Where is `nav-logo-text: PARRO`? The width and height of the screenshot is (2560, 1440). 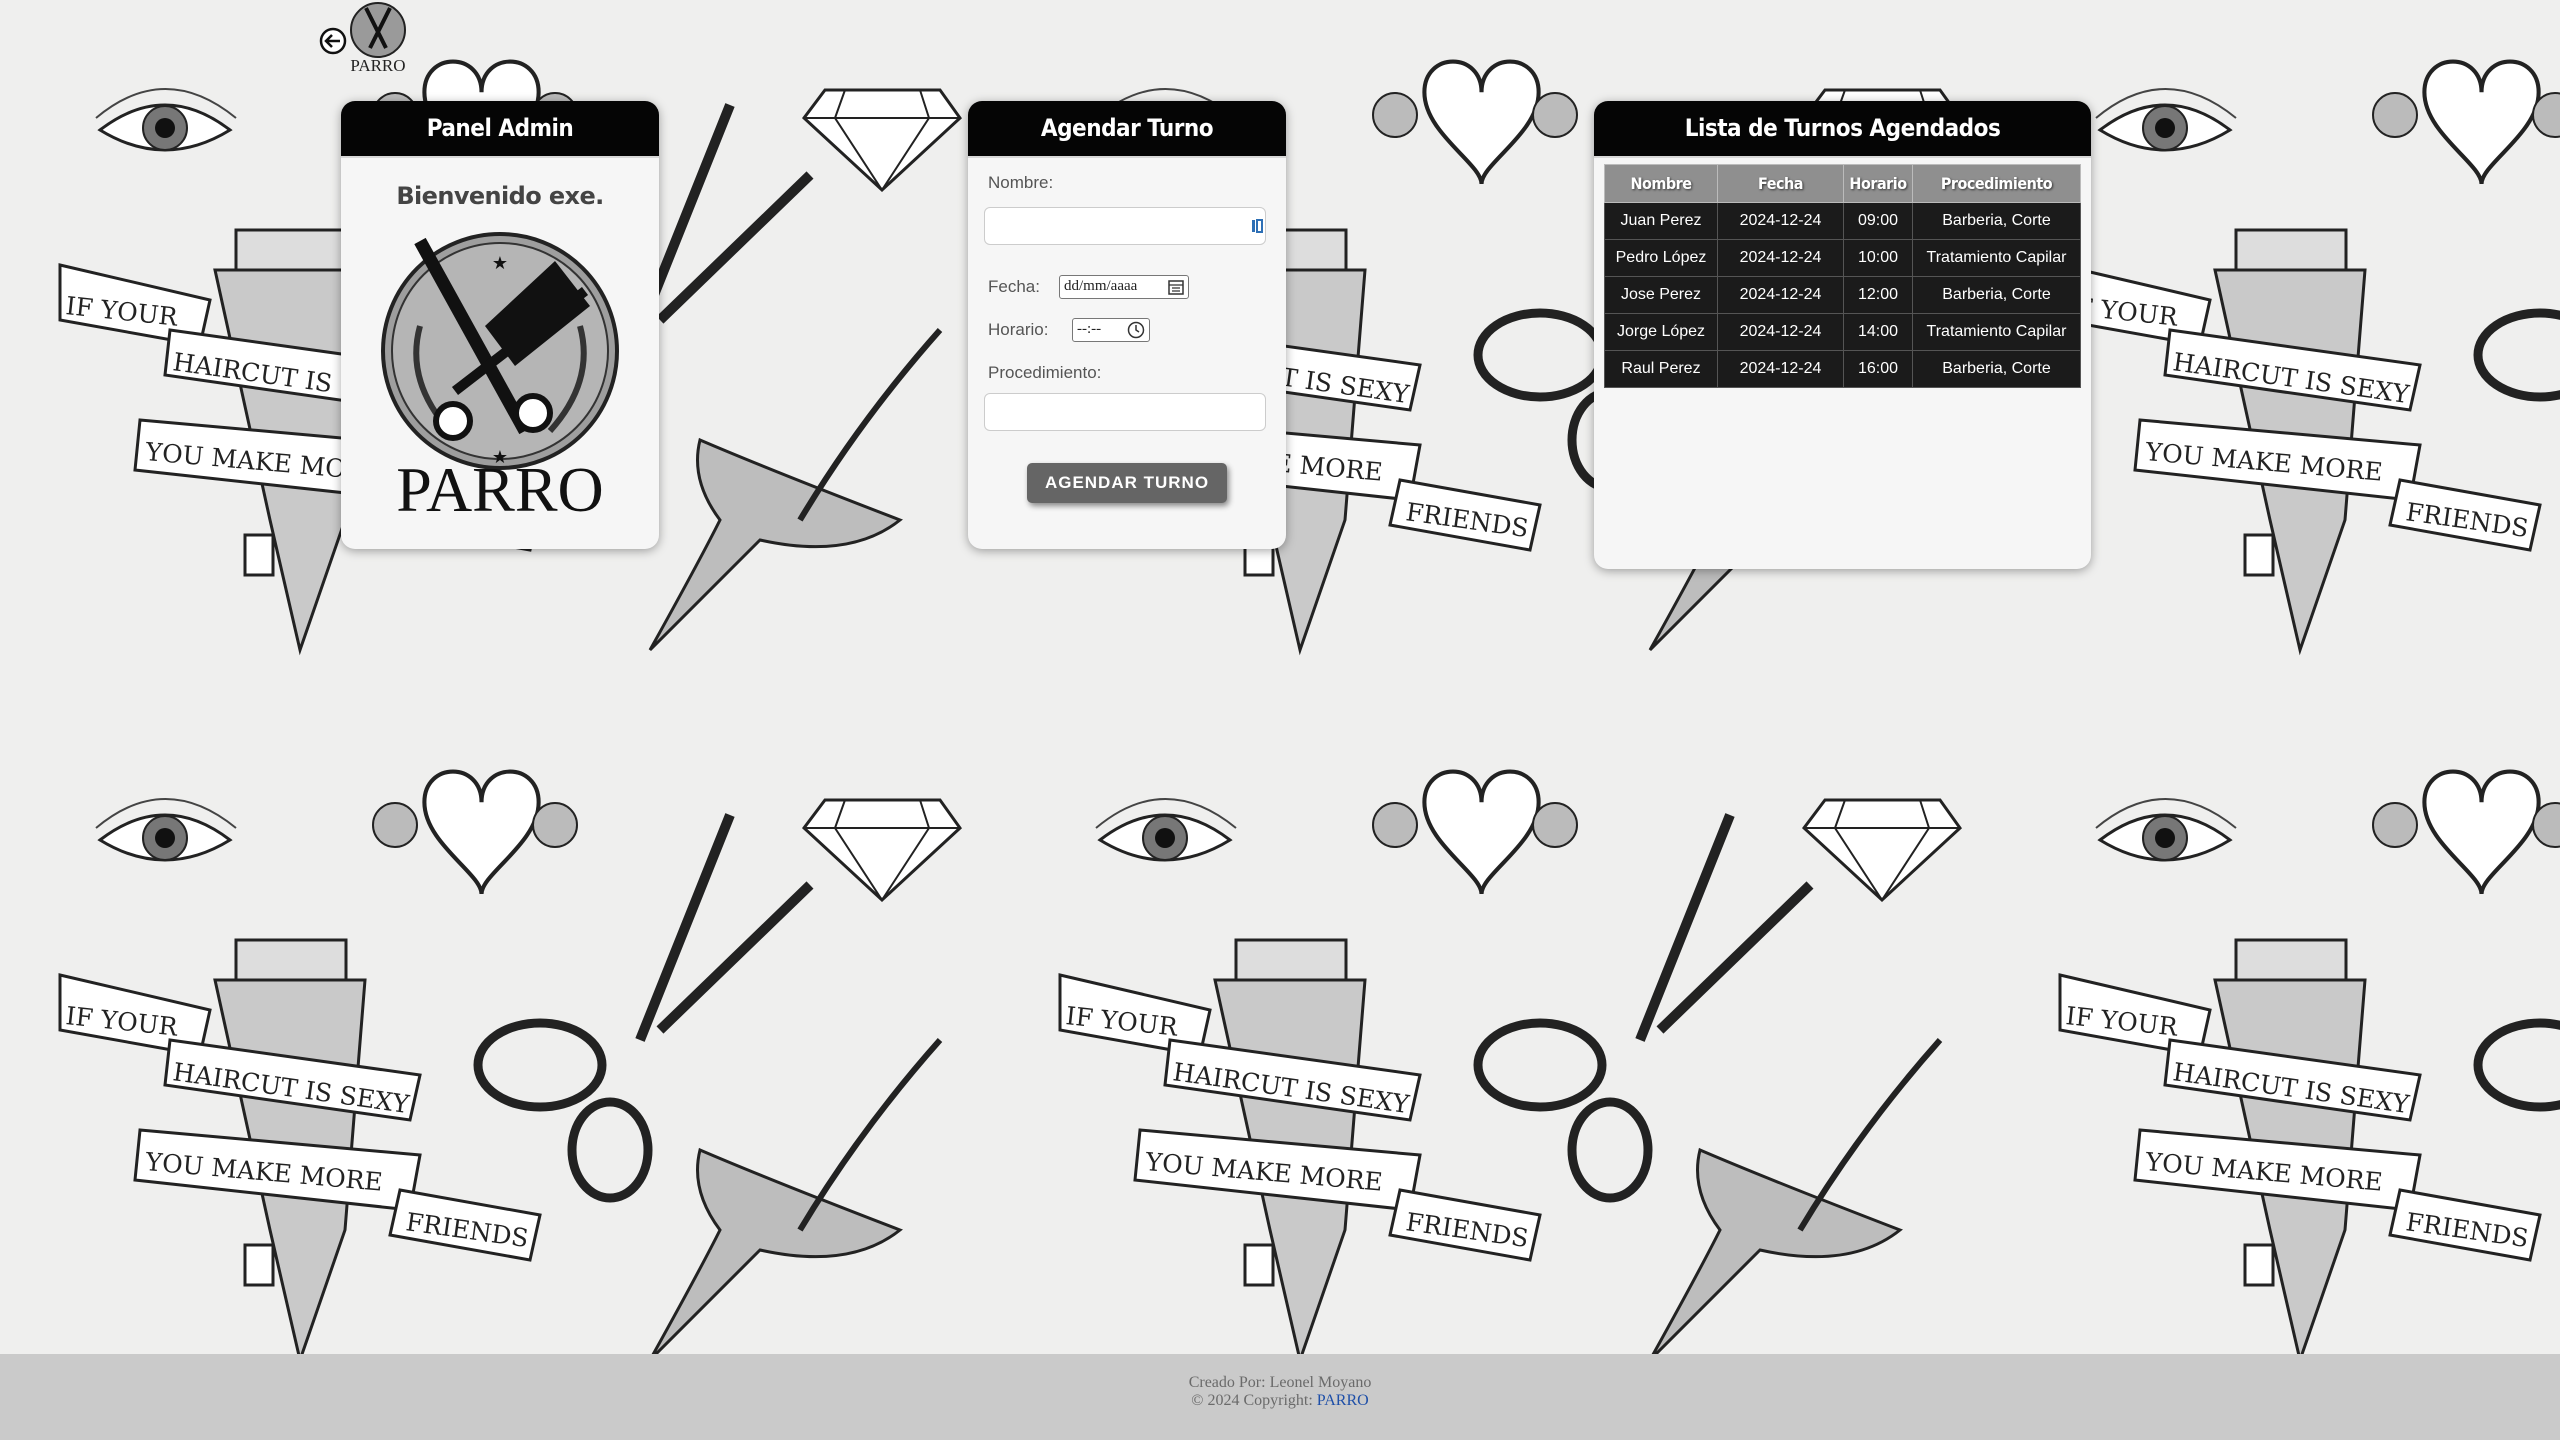
nav-logo-text: PARRO is located at coordinates (378, 65).